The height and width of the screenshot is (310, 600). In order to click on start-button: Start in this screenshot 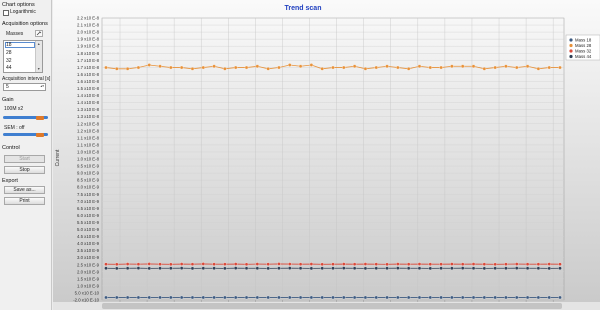, I will do `click(24, 159)`.